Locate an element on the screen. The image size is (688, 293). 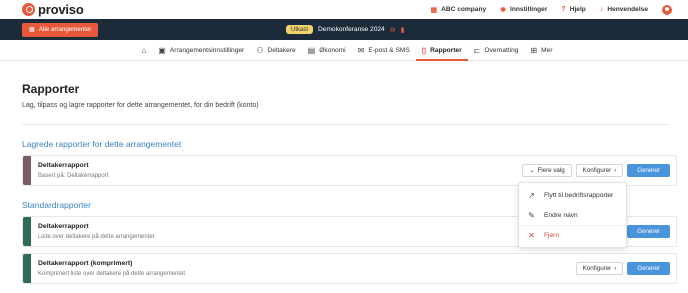
help-icon: ? is located at coordinates (563, 9).